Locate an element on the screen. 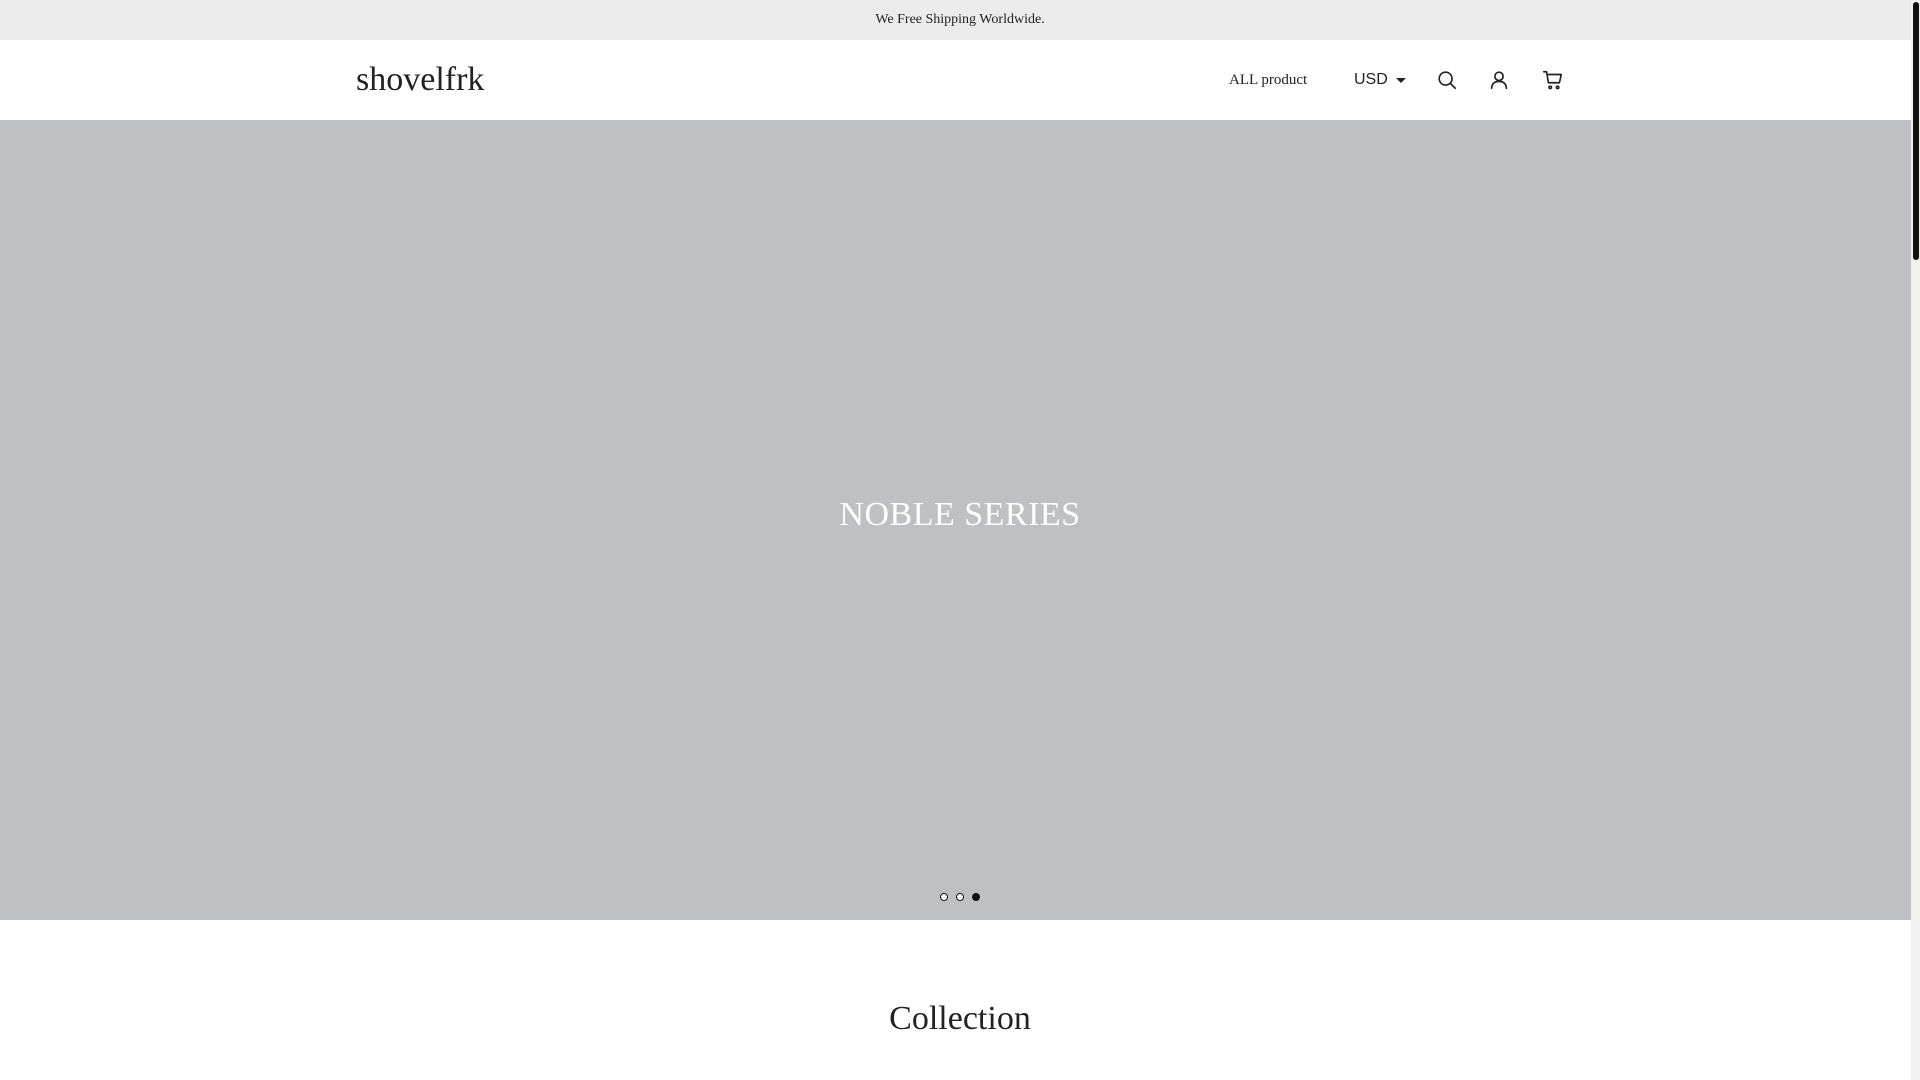  caret-down-icon is located at coordinates (1400, 80).